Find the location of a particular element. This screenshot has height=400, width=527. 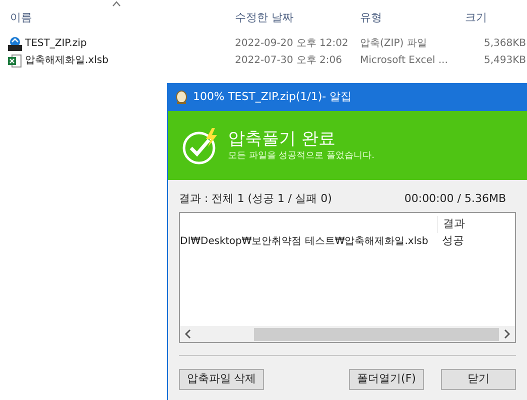

column-header: 이름 is located at coordinates (21, 17).